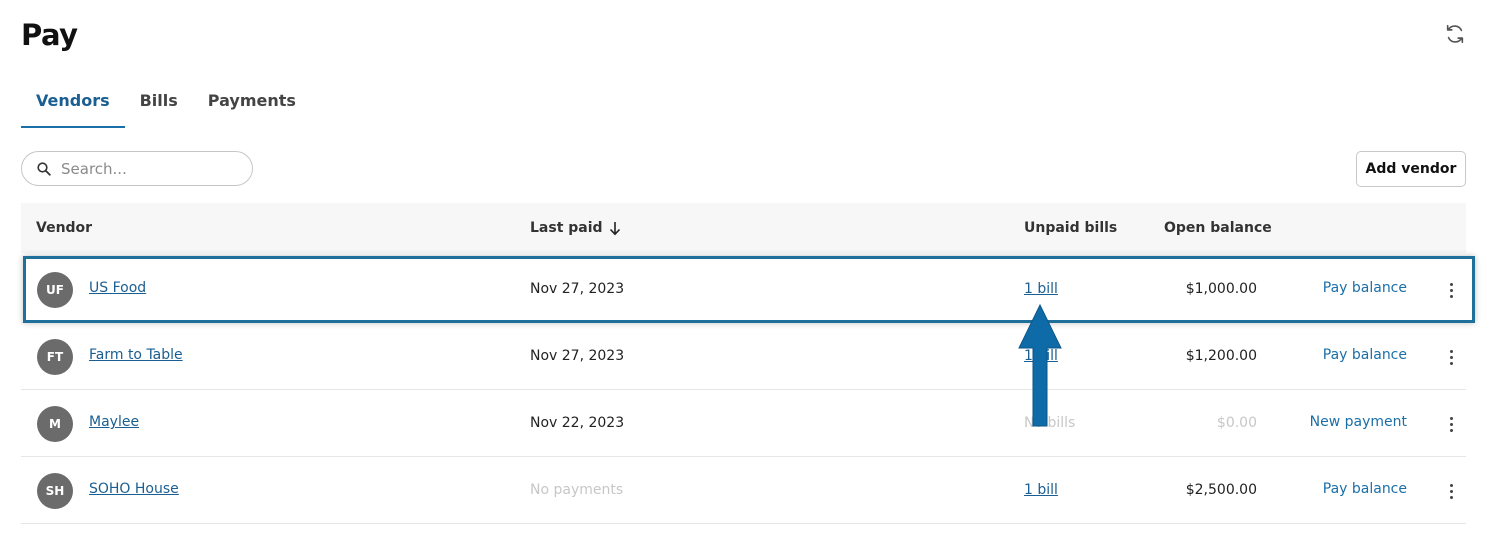  I want to click on vendor-name-link: Maylee, so click(114, 422).